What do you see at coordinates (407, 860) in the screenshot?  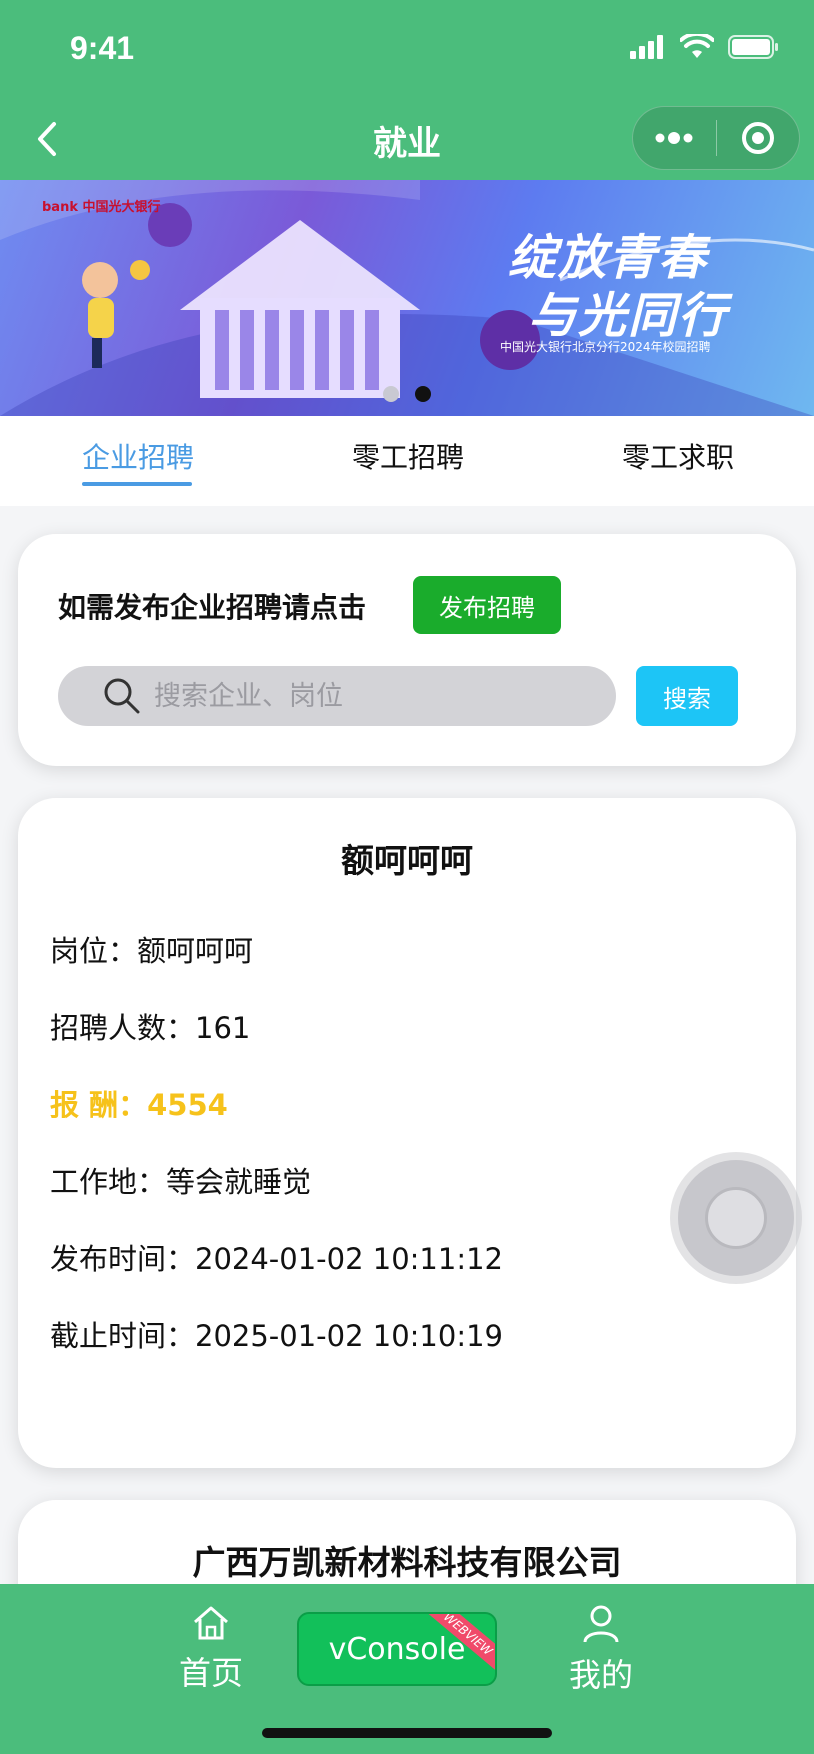 I see `job-title: 额呵呵呵` at bounding box center [407, 860].